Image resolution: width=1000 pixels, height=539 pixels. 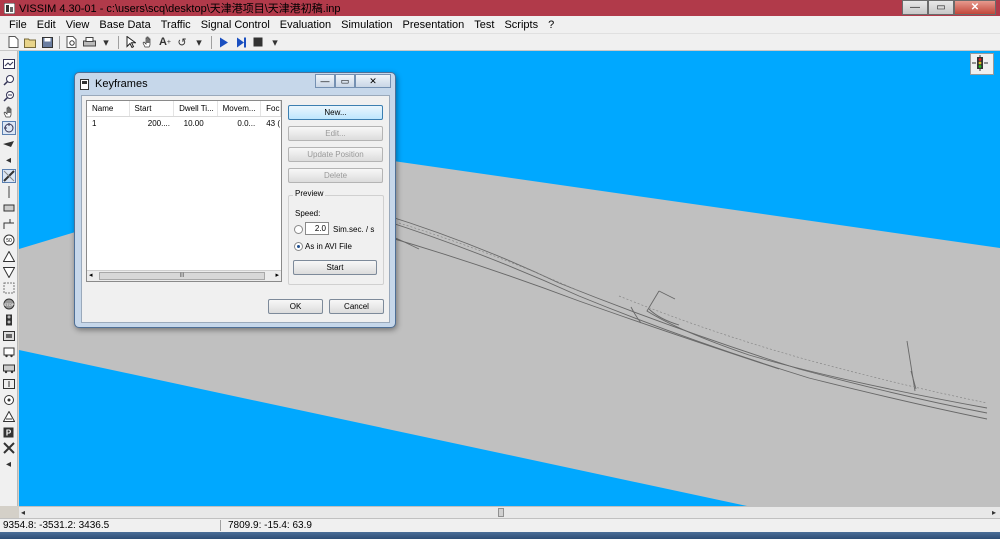 I want to click on list-horizontal-scrollbar: ◂ III ▸, so click(x=184, y=275).